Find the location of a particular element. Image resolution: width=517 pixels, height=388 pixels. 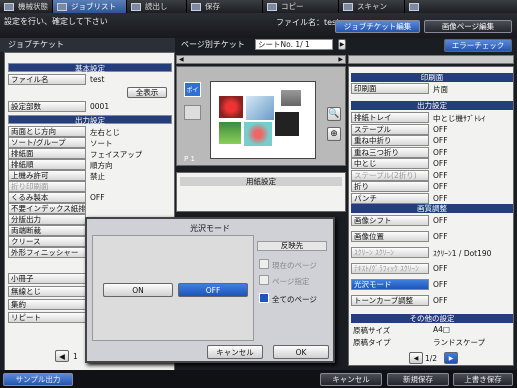

output-setting-9-button: 両端断裁 is located at coordinates (47, 230).